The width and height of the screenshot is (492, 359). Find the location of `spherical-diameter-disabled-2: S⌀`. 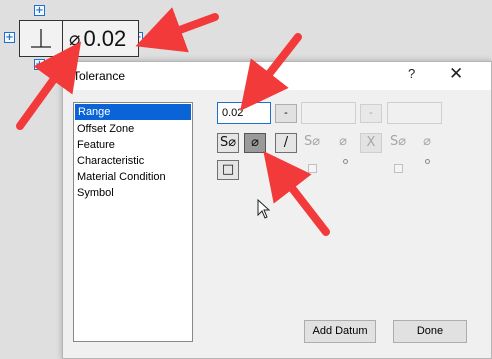

spherical-diameter-disabled-2: S⌀ is located at coordinates (398, 141).